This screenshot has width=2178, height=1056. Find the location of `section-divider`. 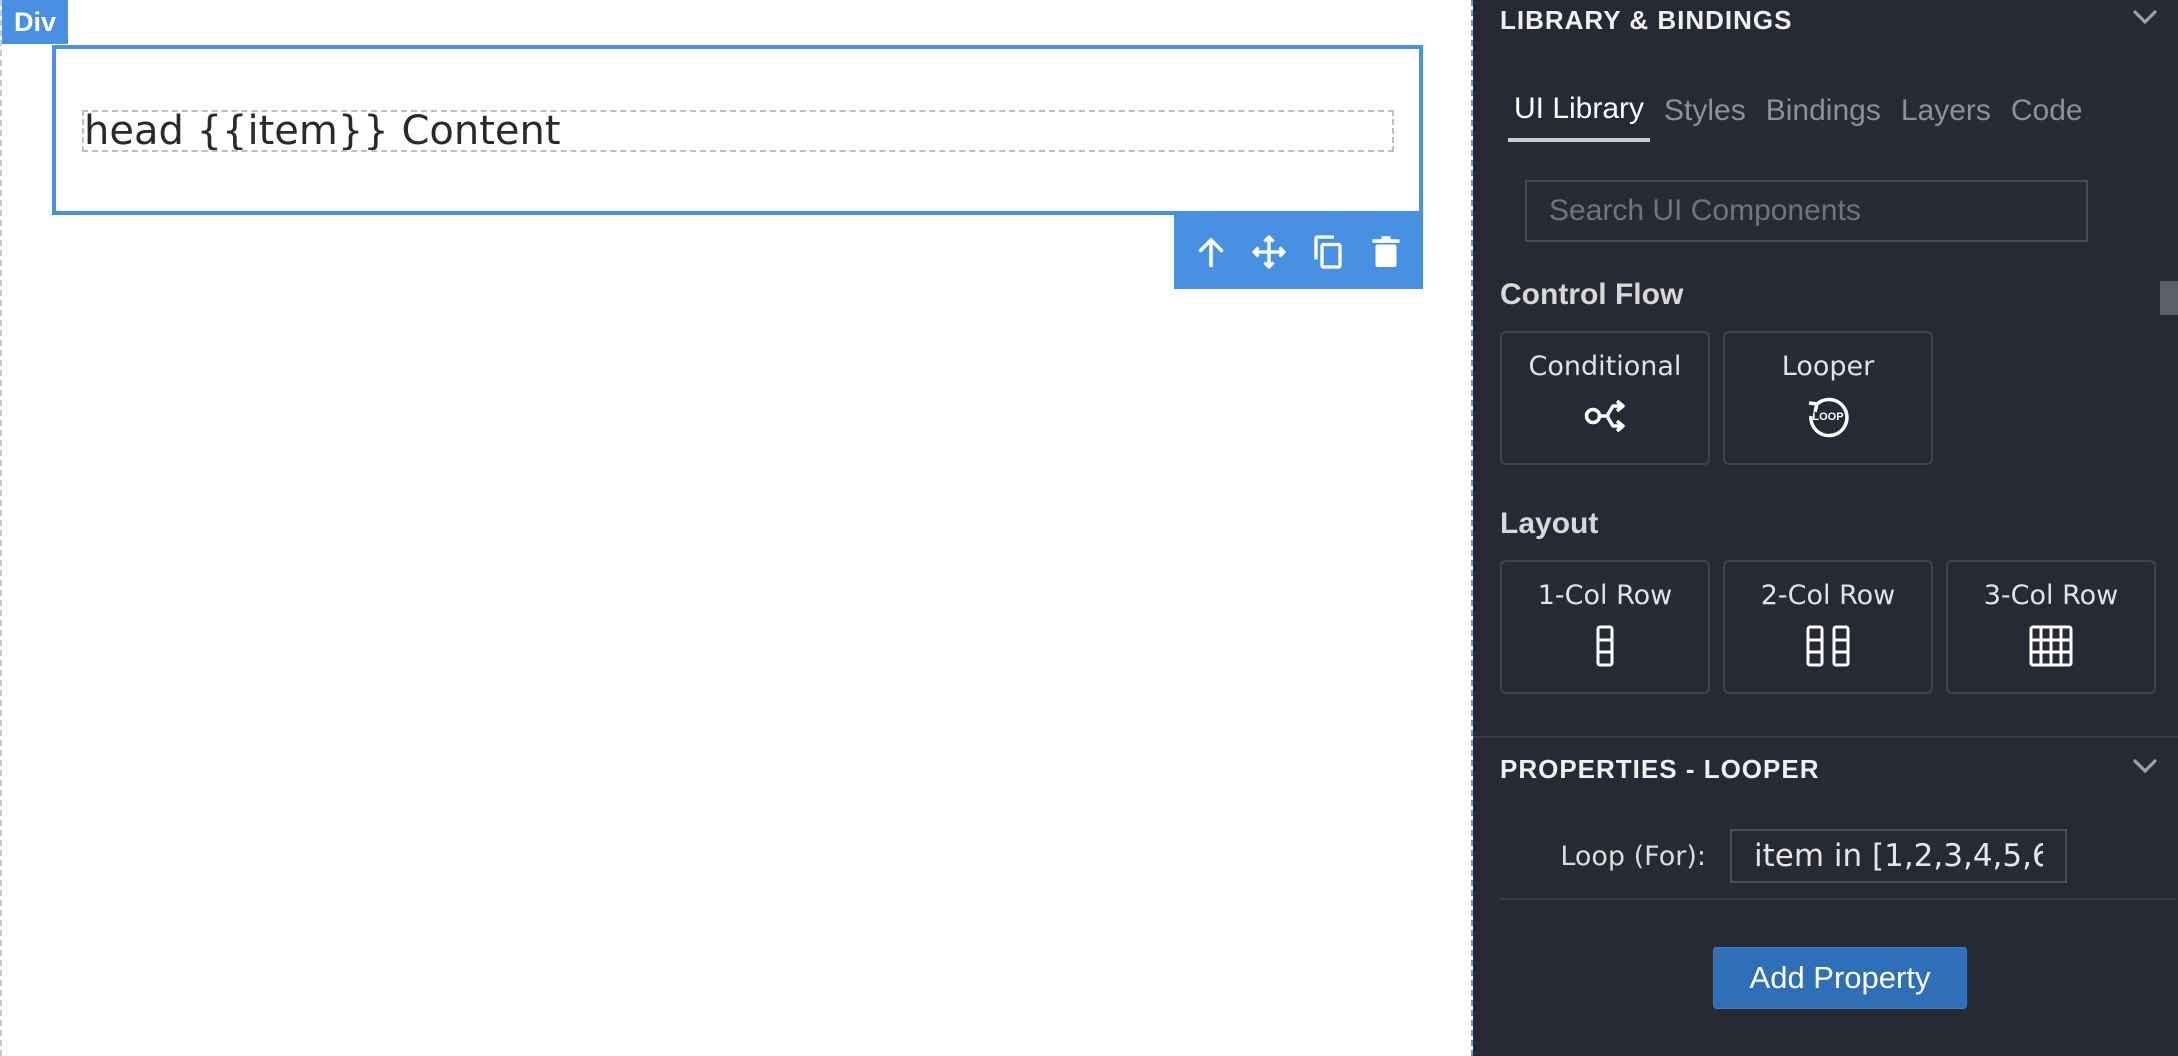

section-divider is located at coordinates (1825, 737).